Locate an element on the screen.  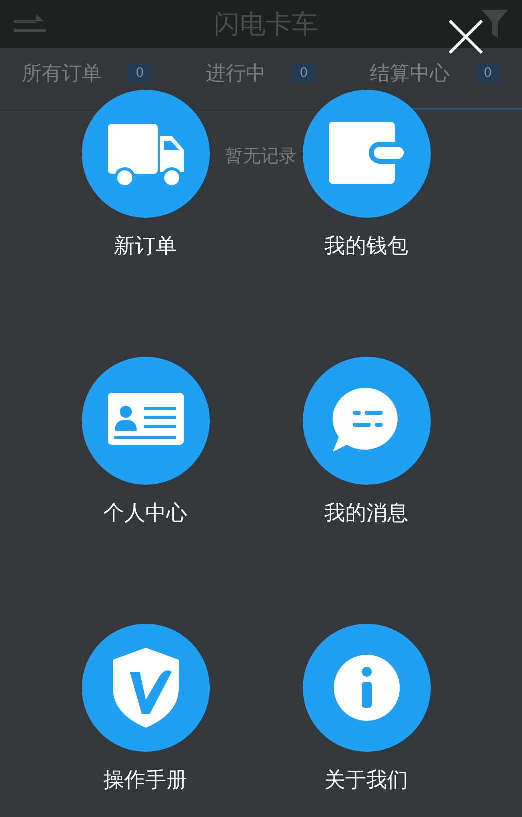
menu-label: 新订单 is located at coordinates (145, 246).